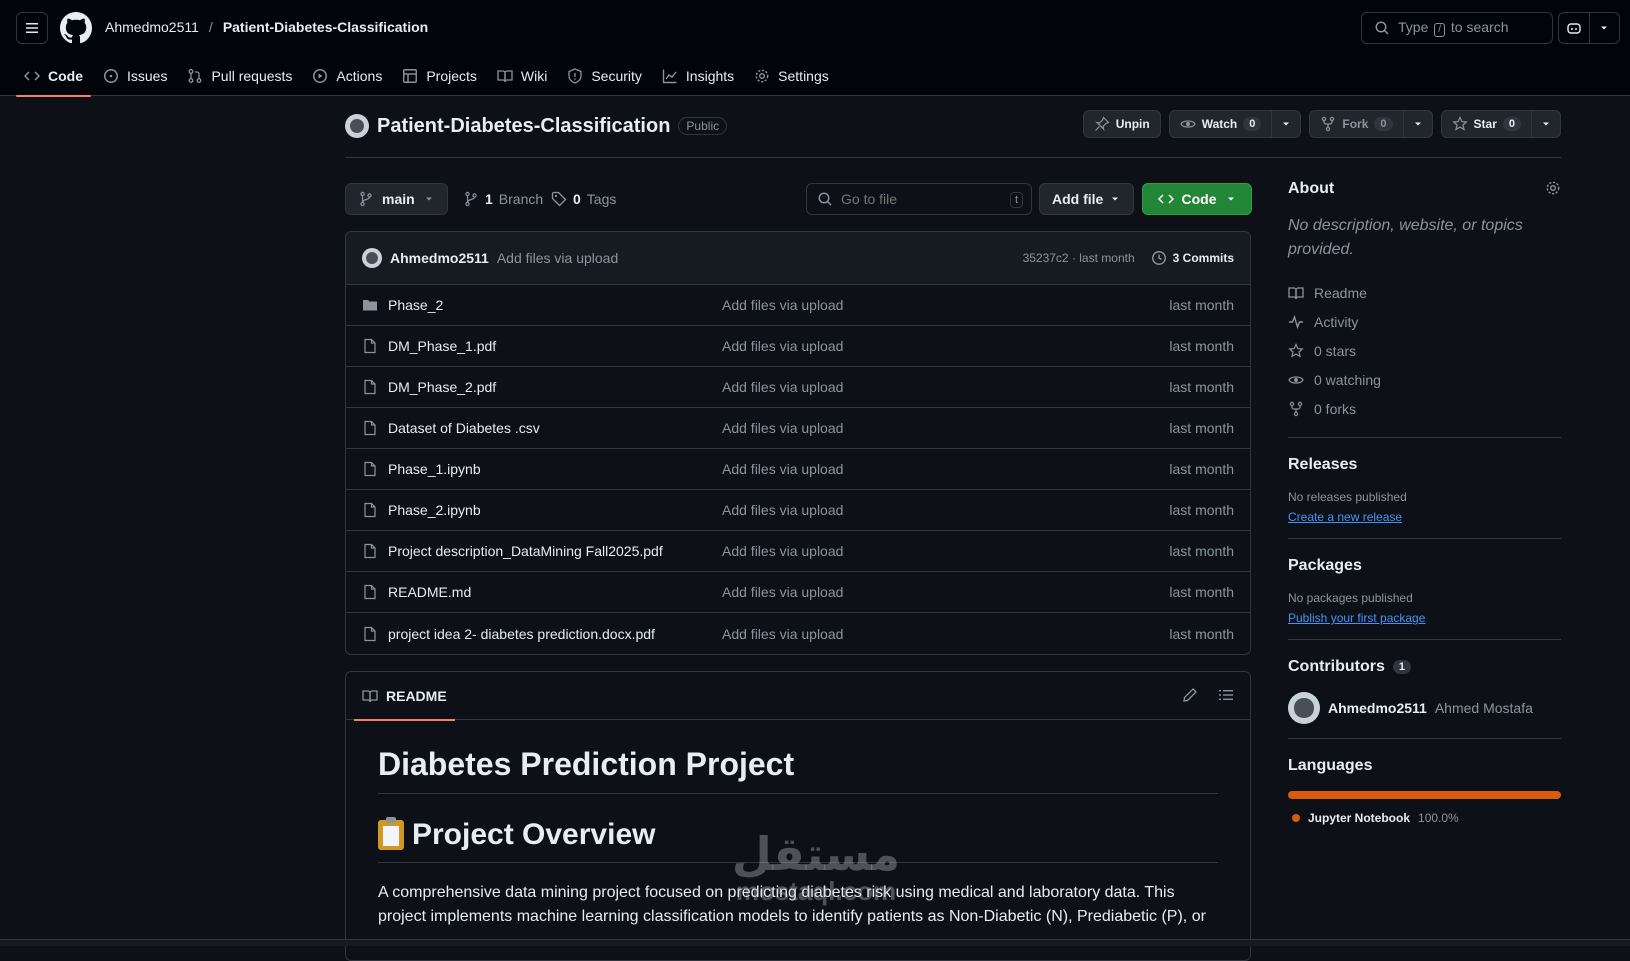  What do you see at coordinates (1197, 199) in the screenshot?
I see `code-button: Code` at bounding box center [1197, 199].